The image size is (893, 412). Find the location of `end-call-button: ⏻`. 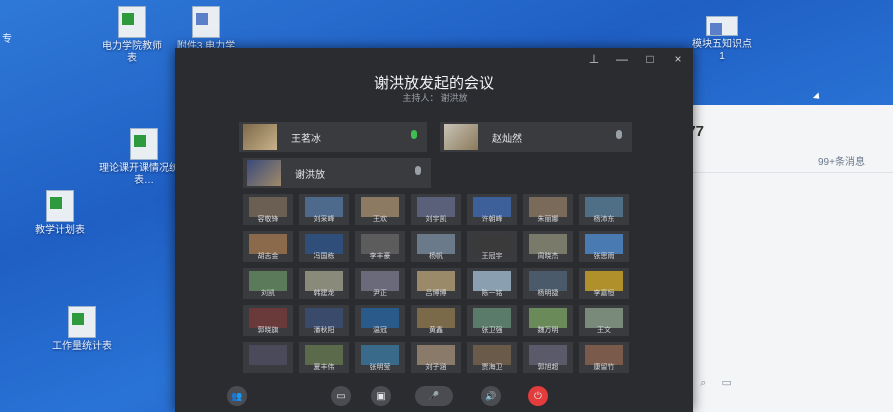

end-call-button: ⏻ is located at coordinates (538, 396).